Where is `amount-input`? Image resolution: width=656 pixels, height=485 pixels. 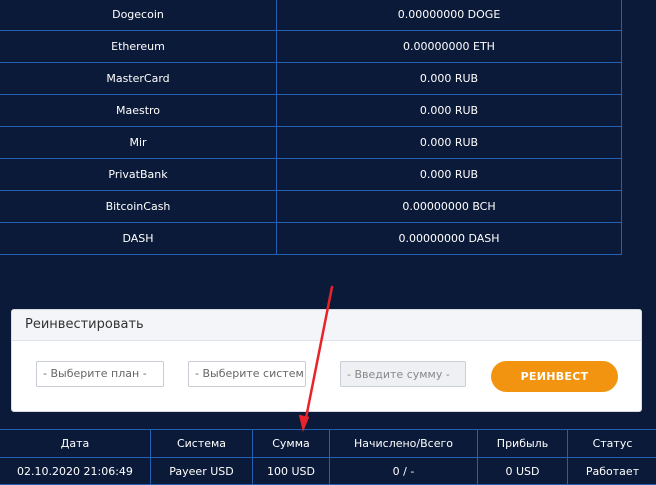
amount-input is located at coordinates (403, 374).